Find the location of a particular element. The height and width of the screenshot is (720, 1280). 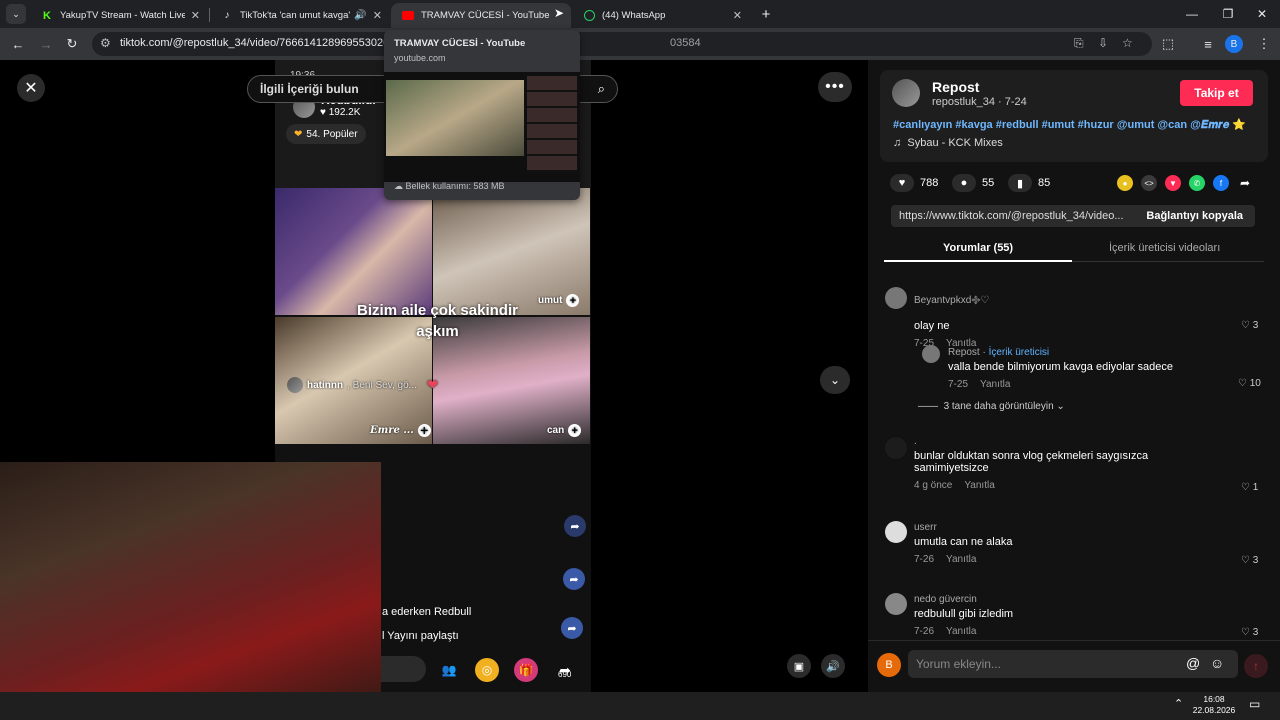

site-info-icon: ⚙ is located at coordinates (105, 43).